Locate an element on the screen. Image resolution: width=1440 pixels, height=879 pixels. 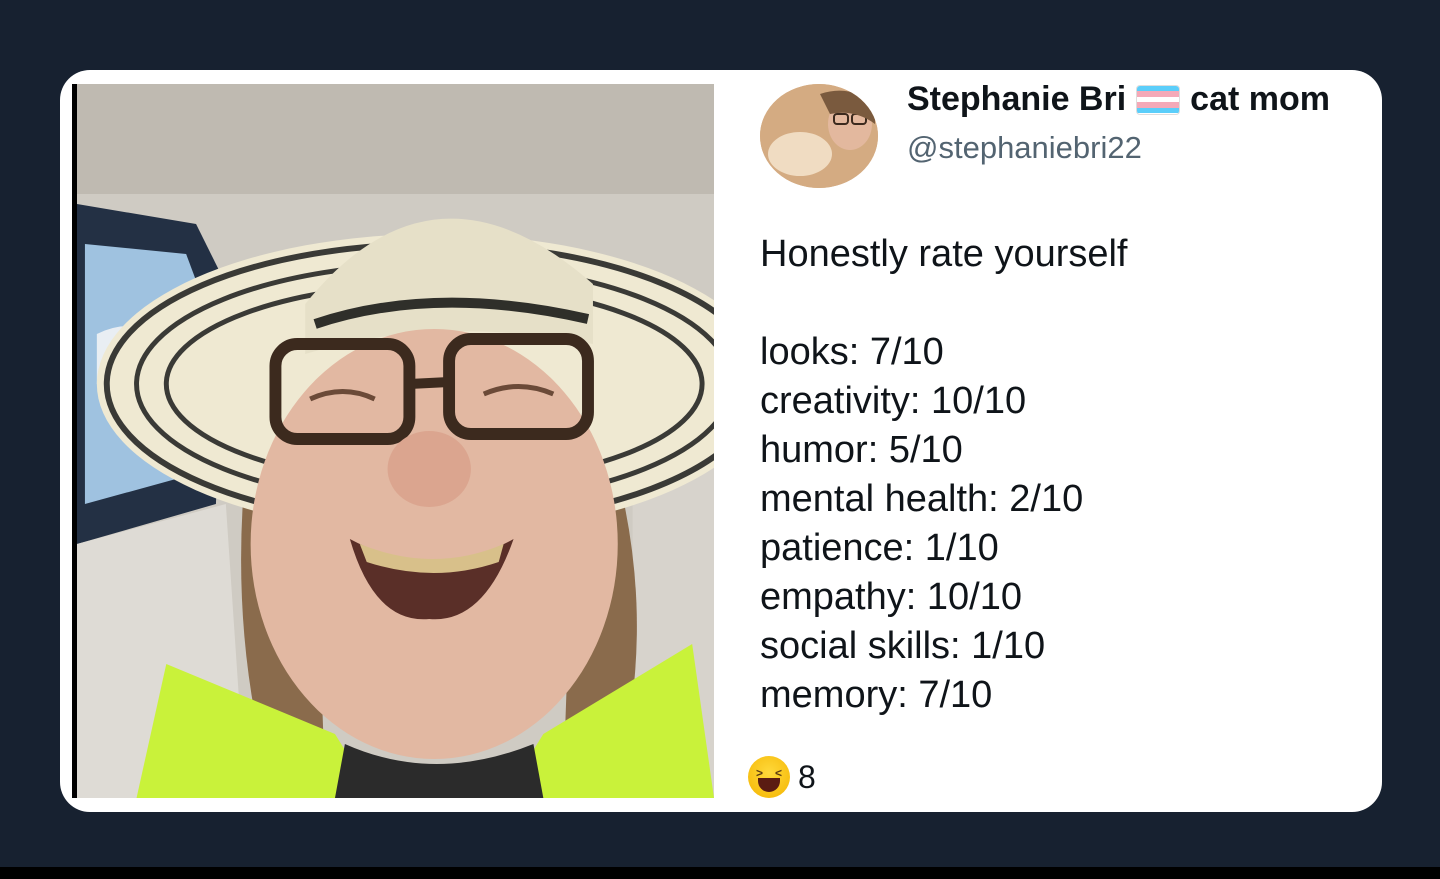
reaction-count: 8 is located at coordinates (807, 776).